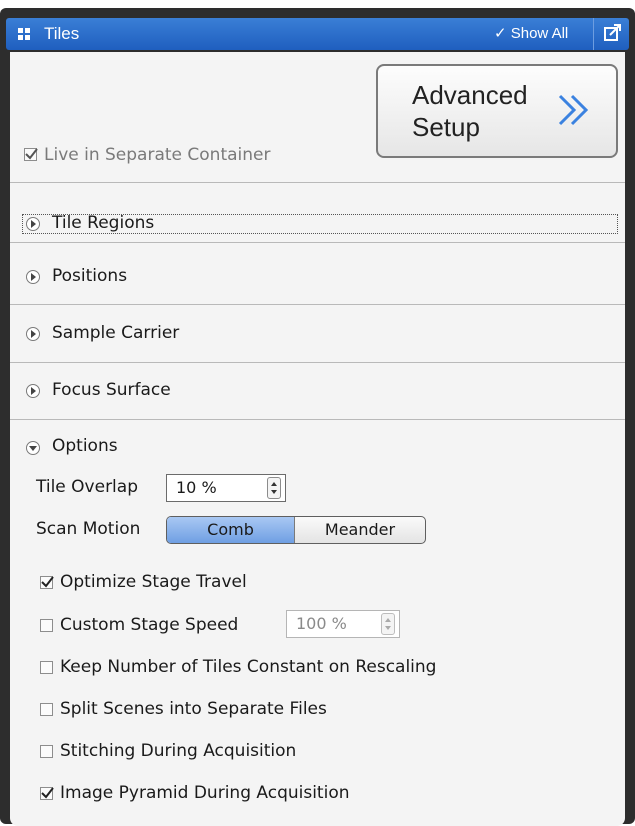  I want to click on advanced-setup-button: Advanced Setup, so click(497, 111).